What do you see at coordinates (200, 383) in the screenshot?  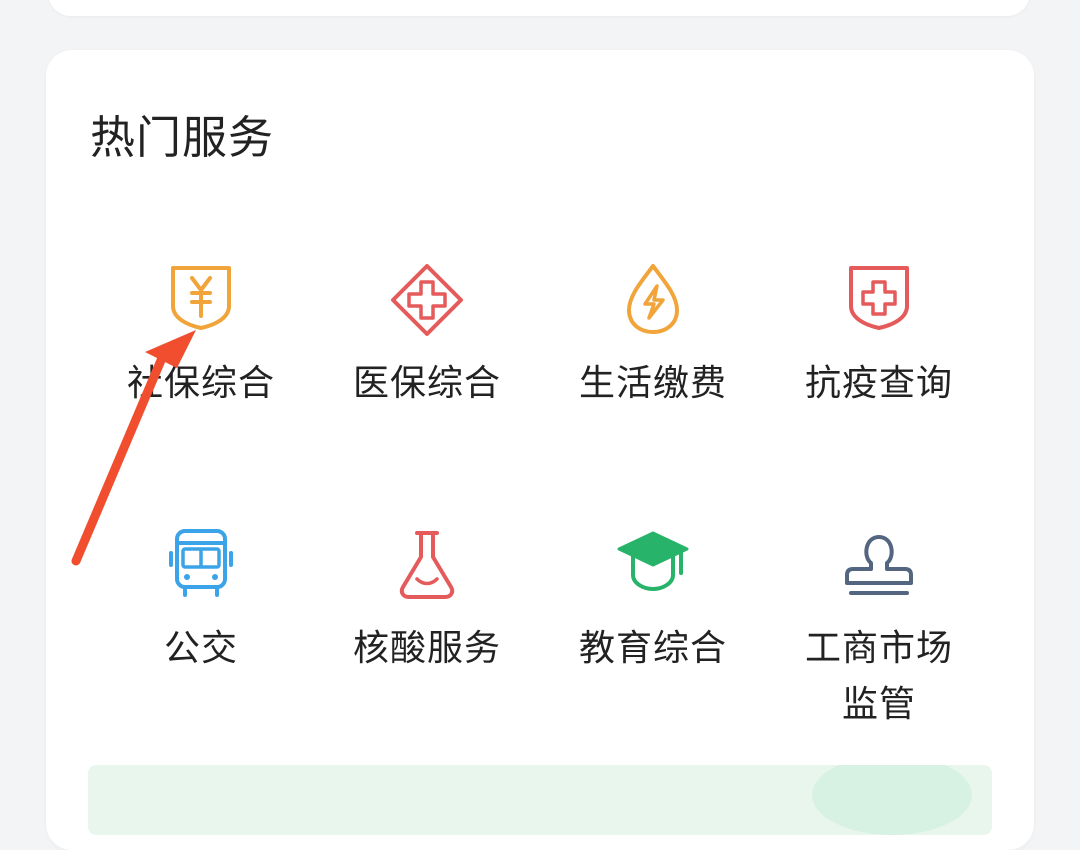 I see `service-label: 社保综合` at bounding box center [200, 383].